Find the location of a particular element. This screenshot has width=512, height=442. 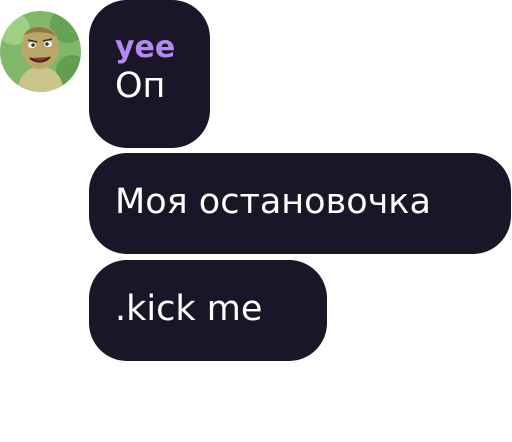

message-text: Моя остановочка is located at coordinates (273, 202).